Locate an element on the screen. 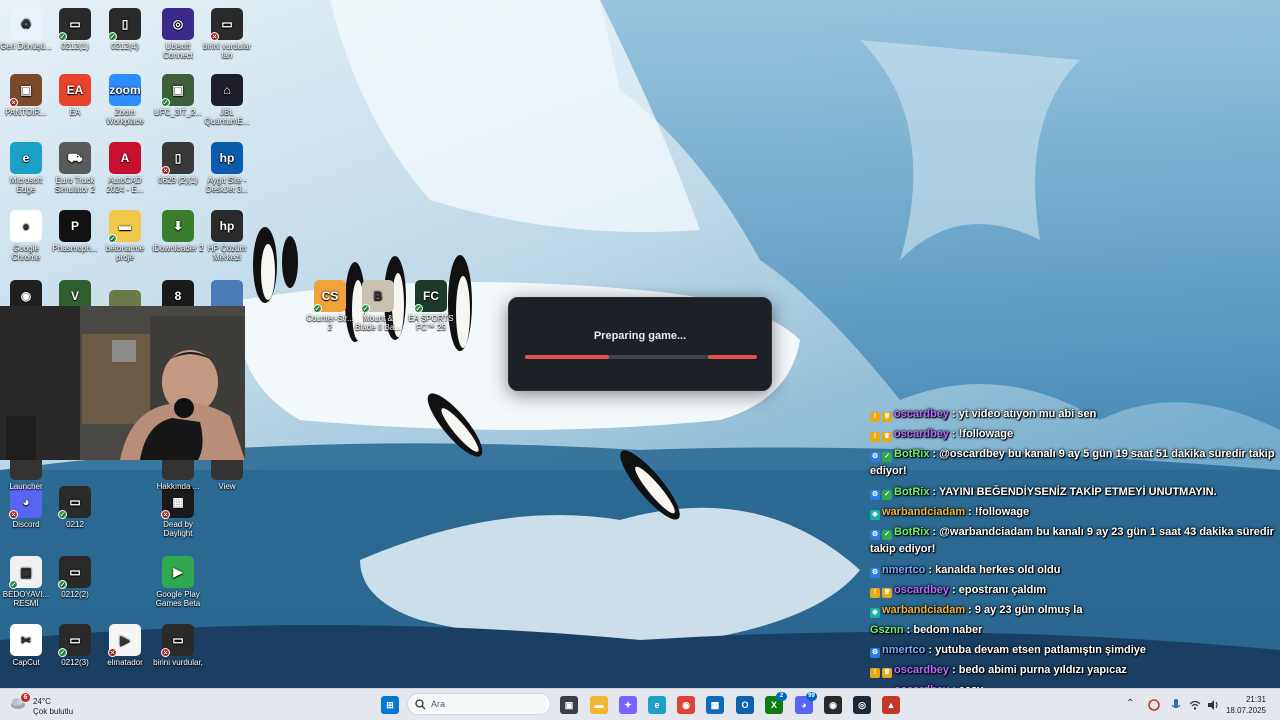  wifi-icon is located at coordinates (1195, 705).